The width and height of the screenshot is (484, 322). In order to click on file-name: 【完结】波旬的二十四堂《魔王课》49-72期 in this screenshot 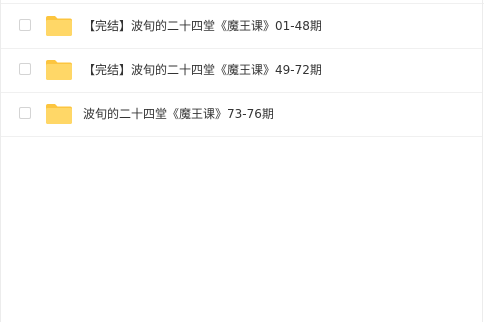, I will do `click(202, 70)`.